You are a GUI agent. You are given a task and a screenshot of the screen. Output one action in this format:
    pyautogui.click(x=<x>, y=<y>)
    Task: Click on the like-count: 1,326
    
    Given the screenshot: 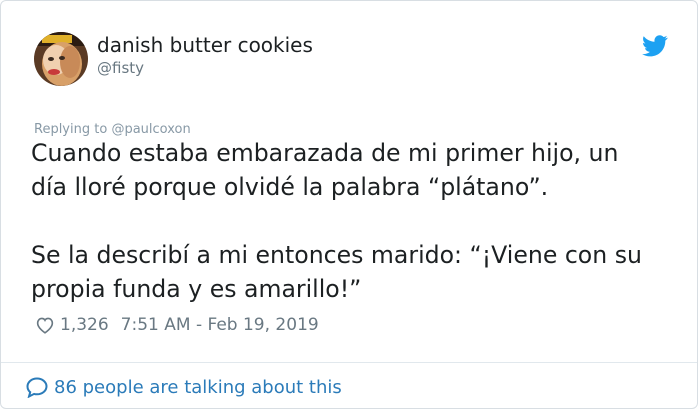 What is the action you would take?
    pyautogui.click(x=84, y=325)
    